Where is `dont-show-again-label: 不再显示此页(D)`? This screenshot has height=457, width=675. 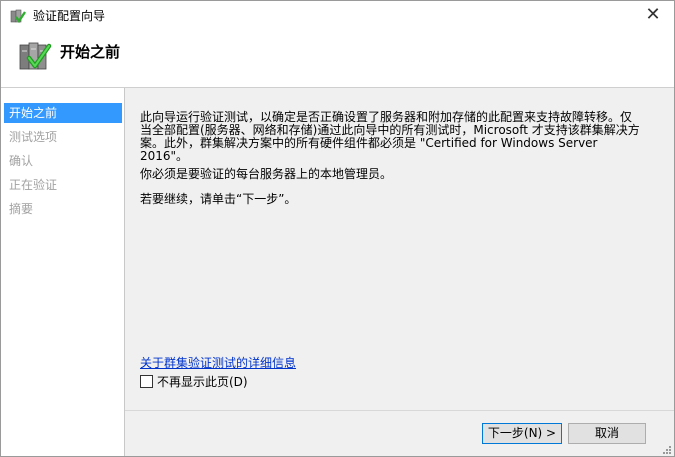
dont-show-again-label: 不再显示此页(D) is located at coordinates (202, 382).